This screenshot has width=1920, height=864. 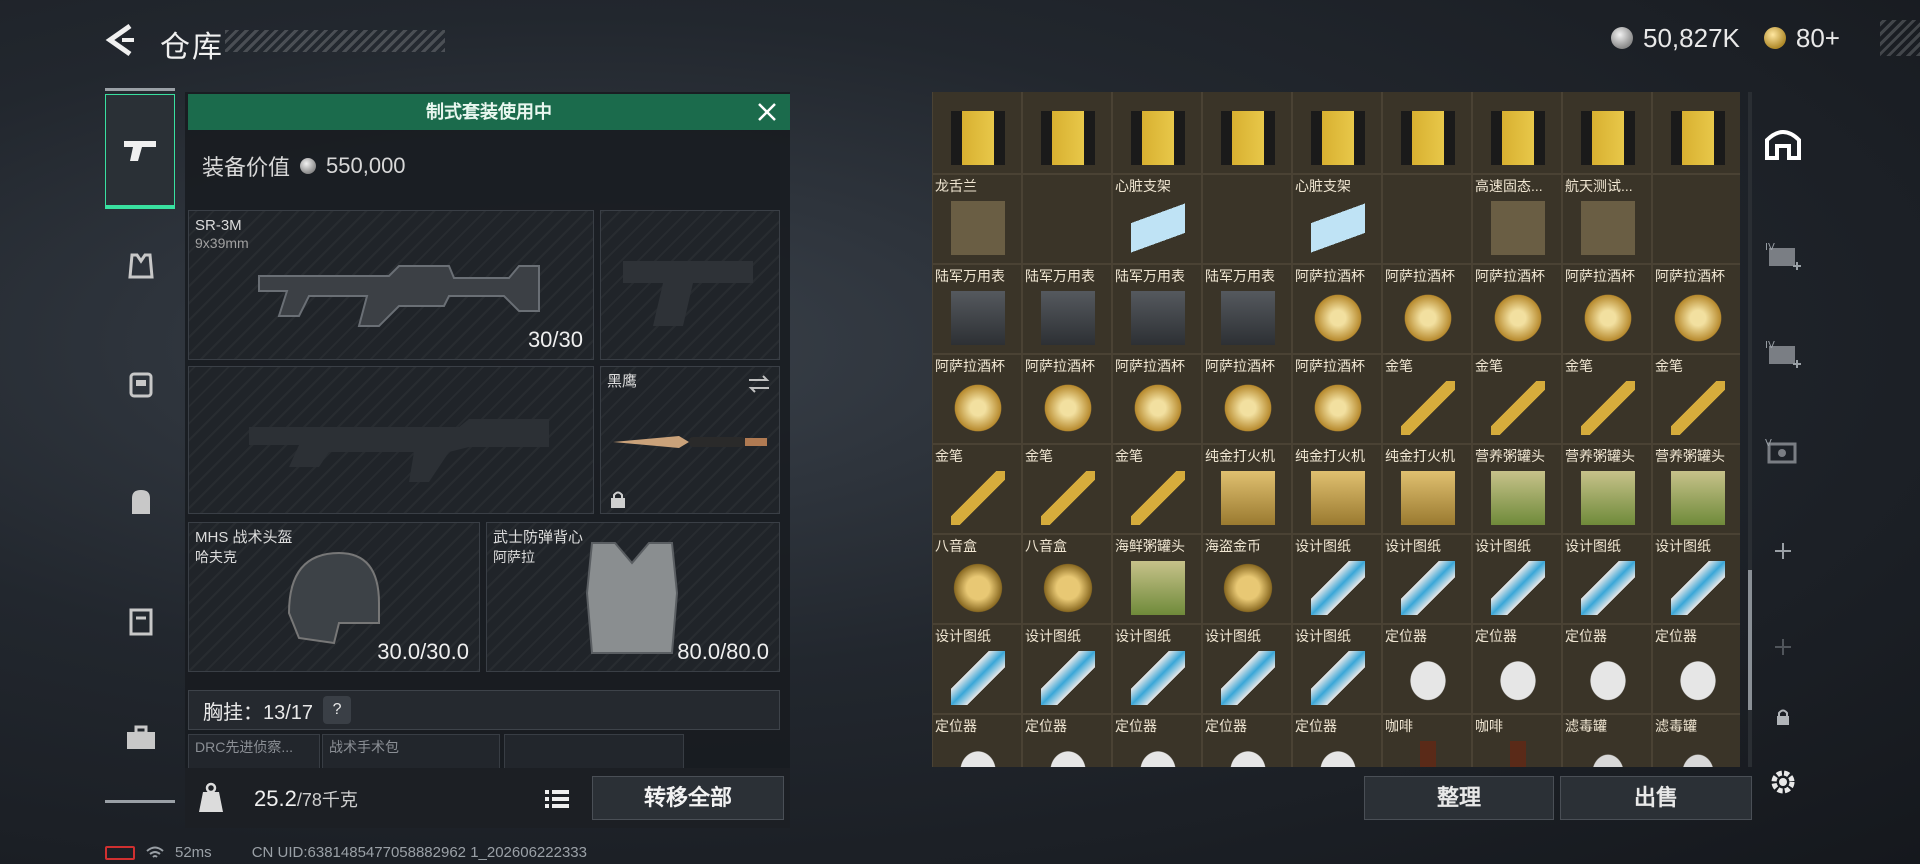 I want to click on nav-chest-rig, so click(x=141, y=384).